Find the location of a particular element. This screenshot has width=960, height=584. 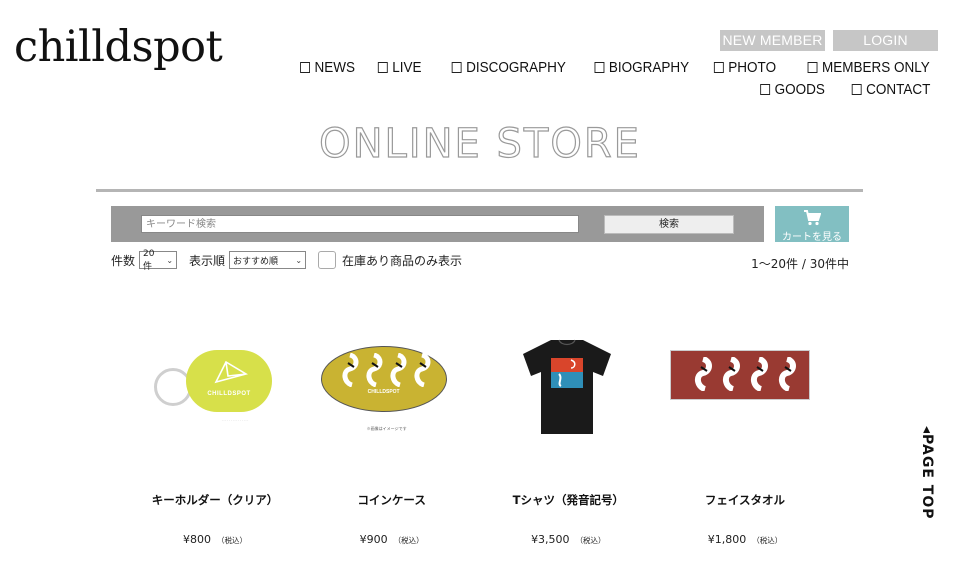

search-bar: 検索 is located at coordinates (437, 224).